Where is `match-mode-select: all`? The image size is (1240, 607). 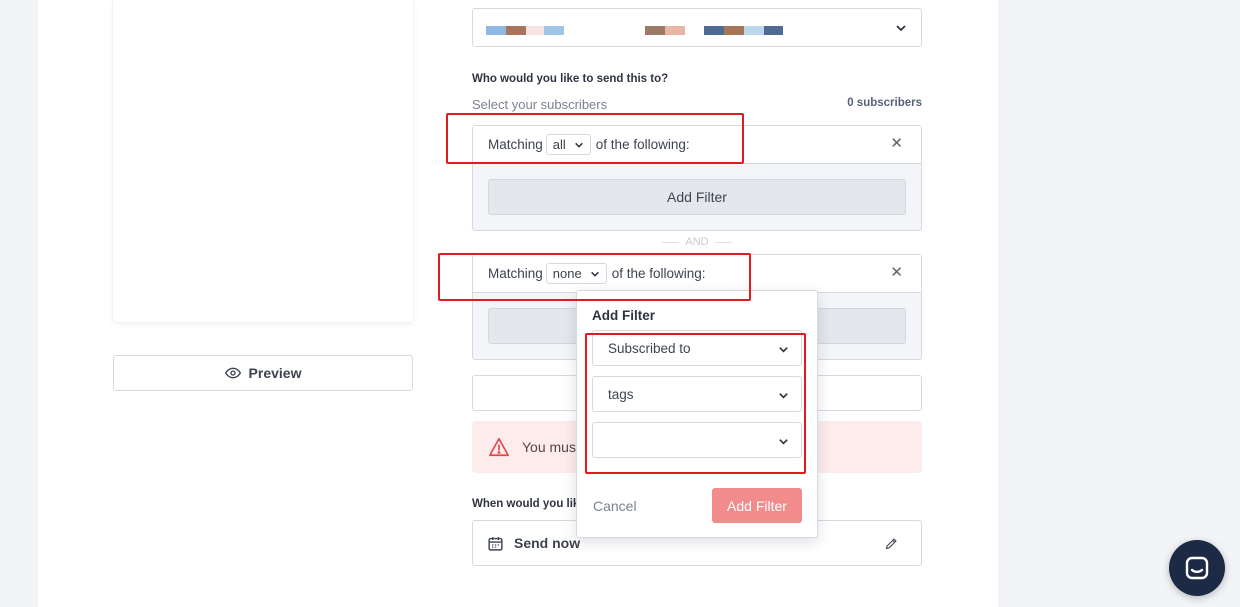
match-mode-select: all is located at coordinates (568, 144).